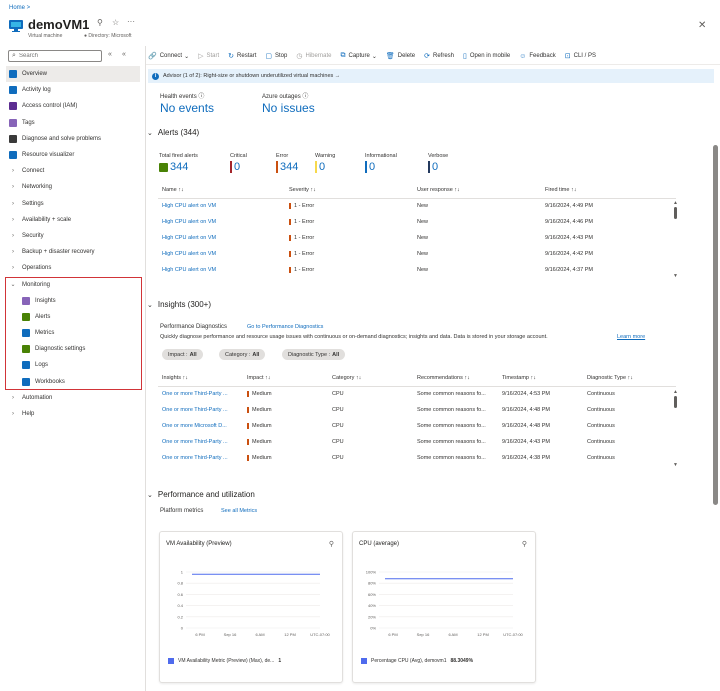  Describe the element at coordinates (110, 54) in the screenshot. I see `expand-collapse-icon: «` at that location.